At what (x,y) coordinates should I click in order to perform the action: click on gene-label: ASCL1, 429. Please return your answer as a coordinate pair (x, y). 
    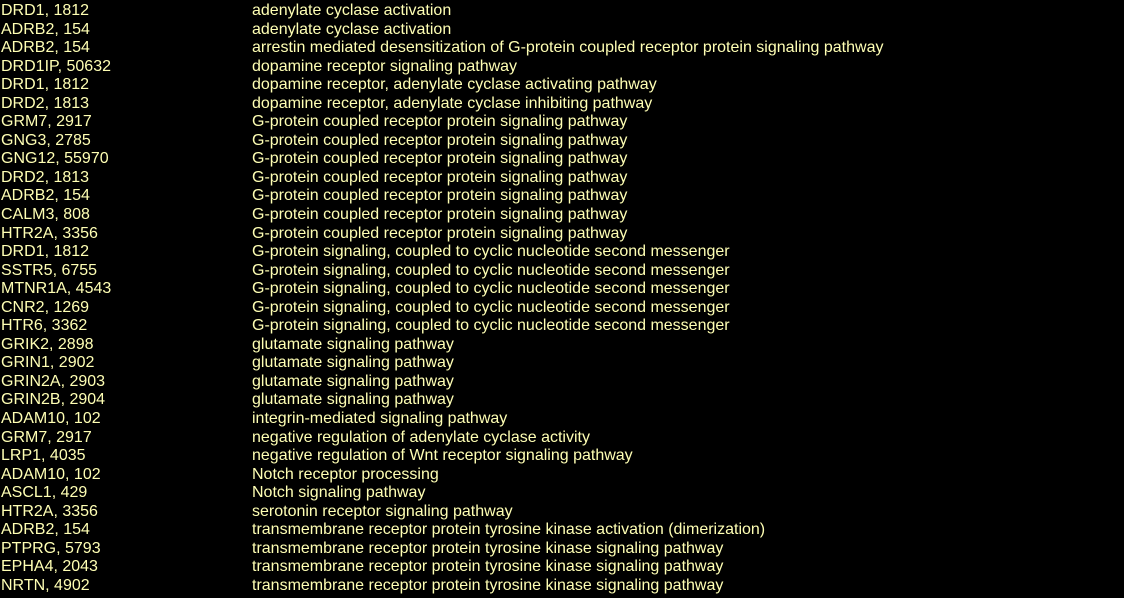
    Looking at the image, I should click on (44, 493).